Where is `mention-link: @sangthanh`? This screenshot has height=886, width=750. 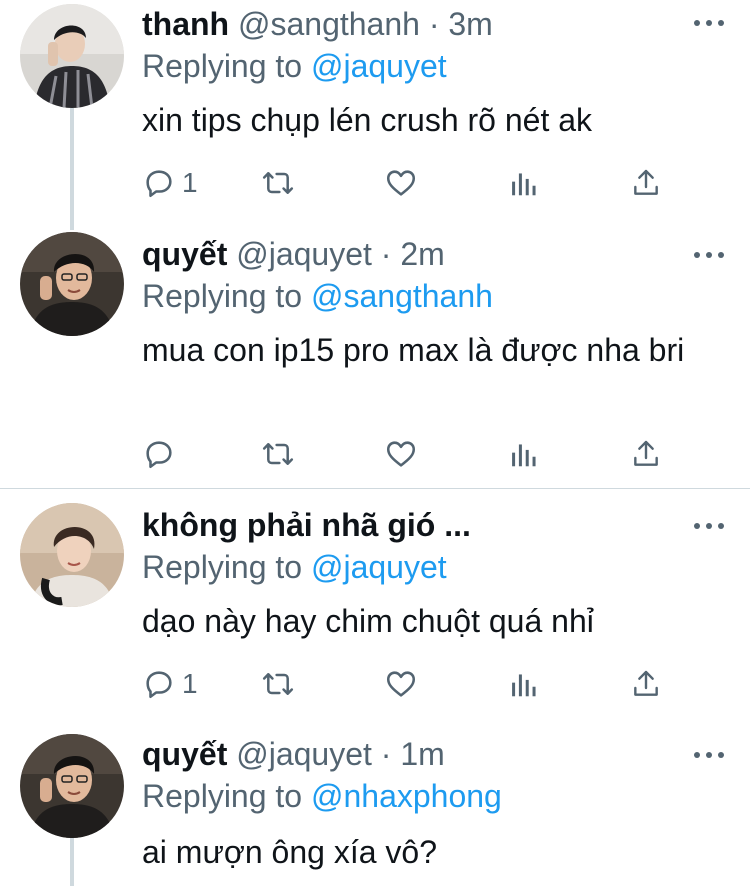
mention-link: @sangthanh is located at coordinates (402, 296).